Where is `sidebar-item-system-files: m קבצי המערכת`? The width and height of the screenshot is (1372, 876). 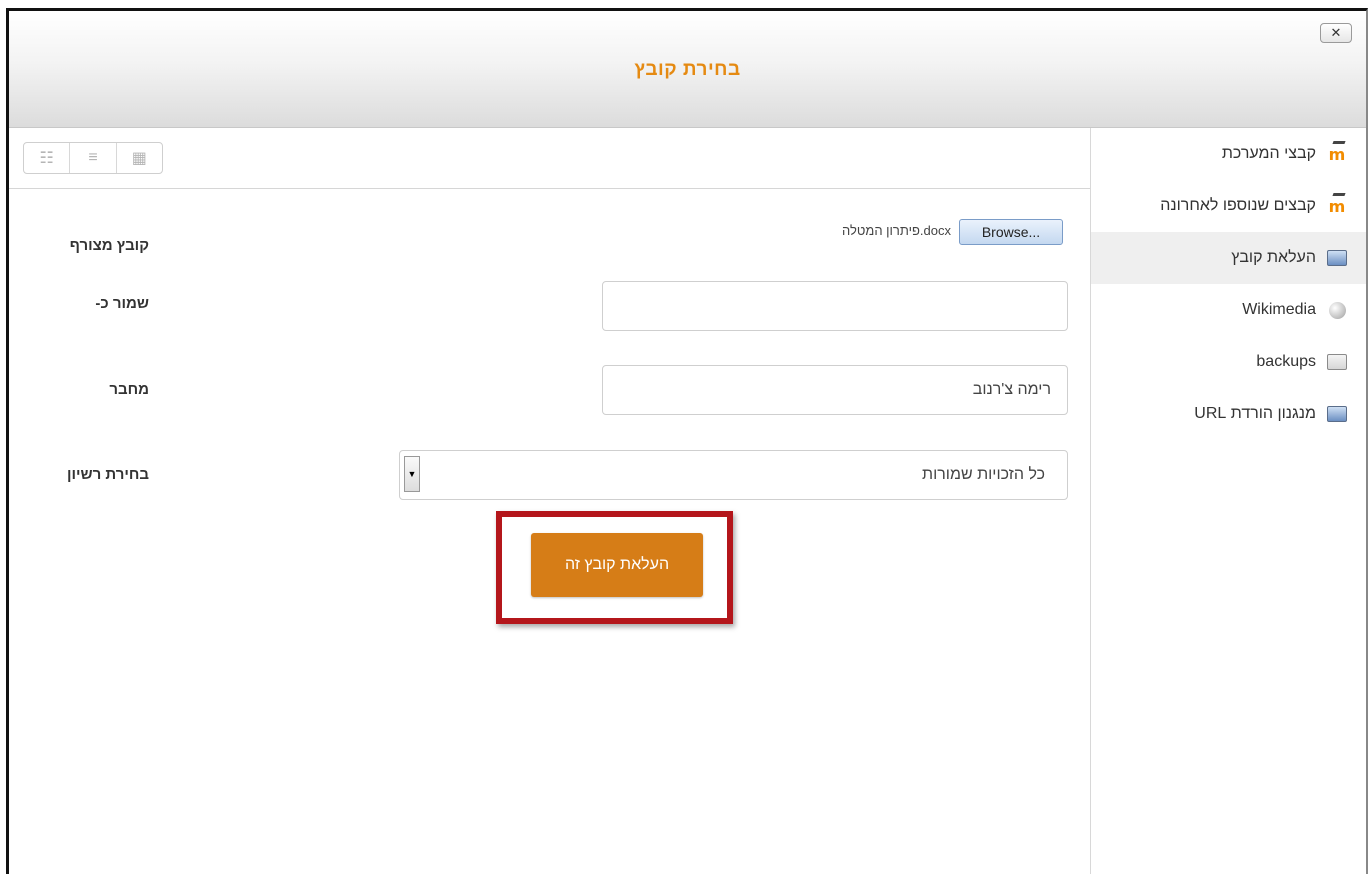 sidebar-item-system-files: m קבצי המערכת is located at coordinates (1228, 154).